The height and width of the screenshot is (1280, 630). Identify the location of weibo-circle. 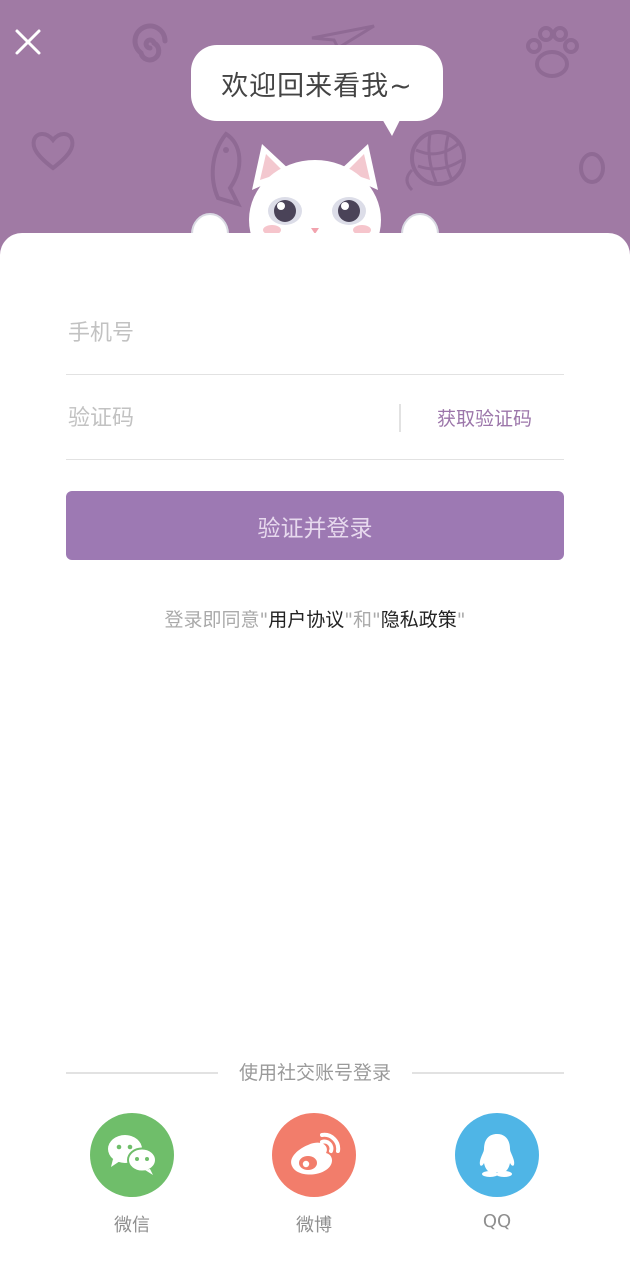
(314, 1155).